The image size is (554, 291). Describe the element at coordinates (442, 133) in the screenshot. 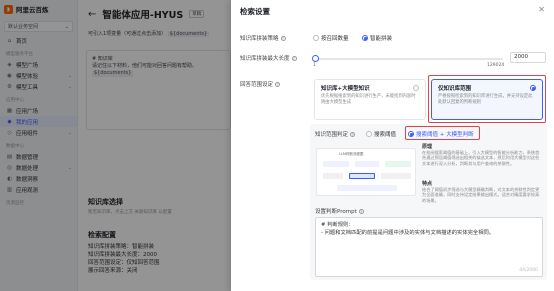

I see `highlight-box-judge` at that location.